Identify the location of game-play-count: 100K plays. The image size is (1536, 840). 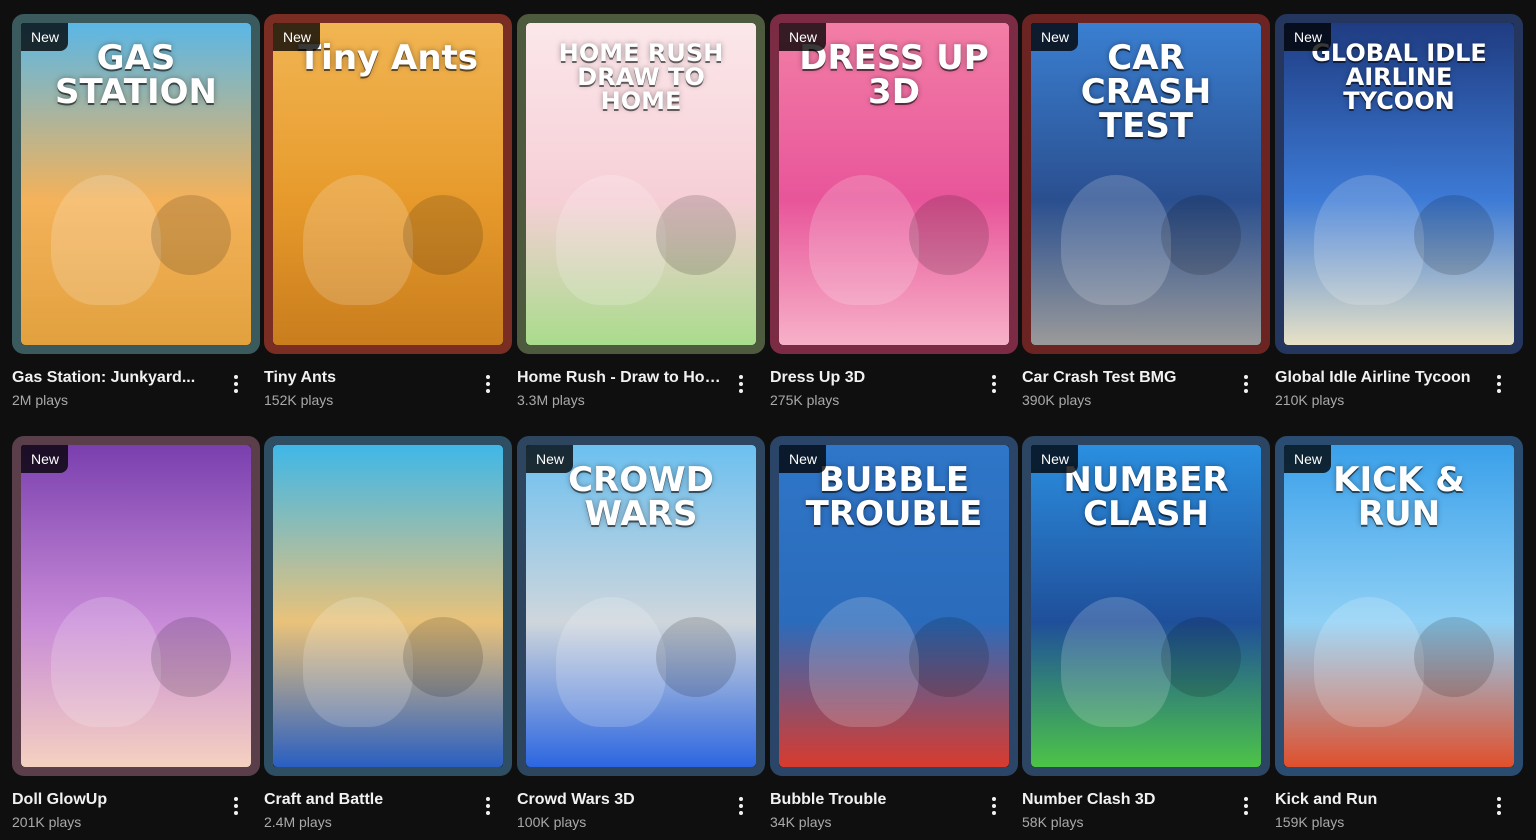
(552, 822).